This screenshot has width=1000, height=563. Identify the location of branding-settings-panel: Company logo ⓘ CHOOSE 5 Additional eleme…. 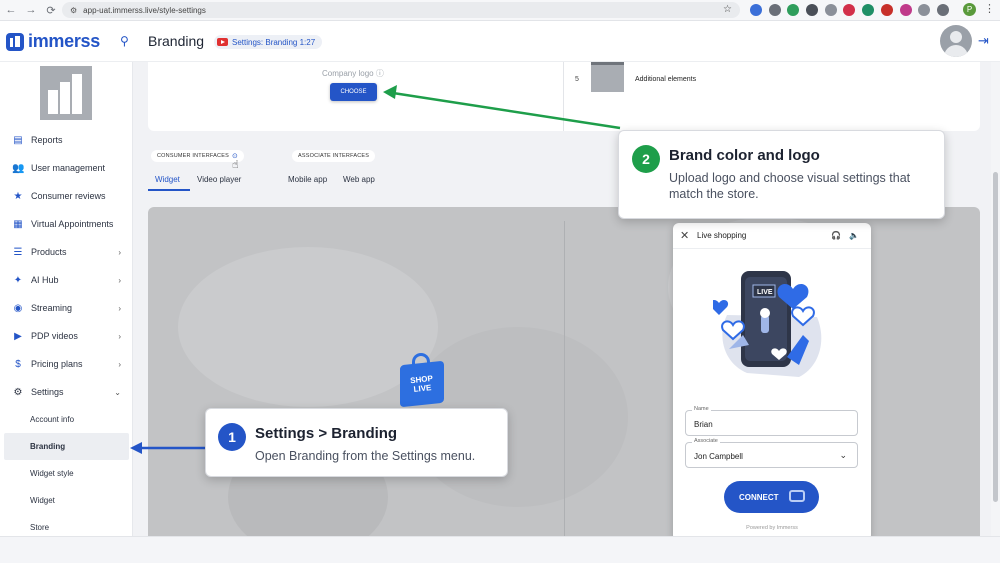
(564, 96).